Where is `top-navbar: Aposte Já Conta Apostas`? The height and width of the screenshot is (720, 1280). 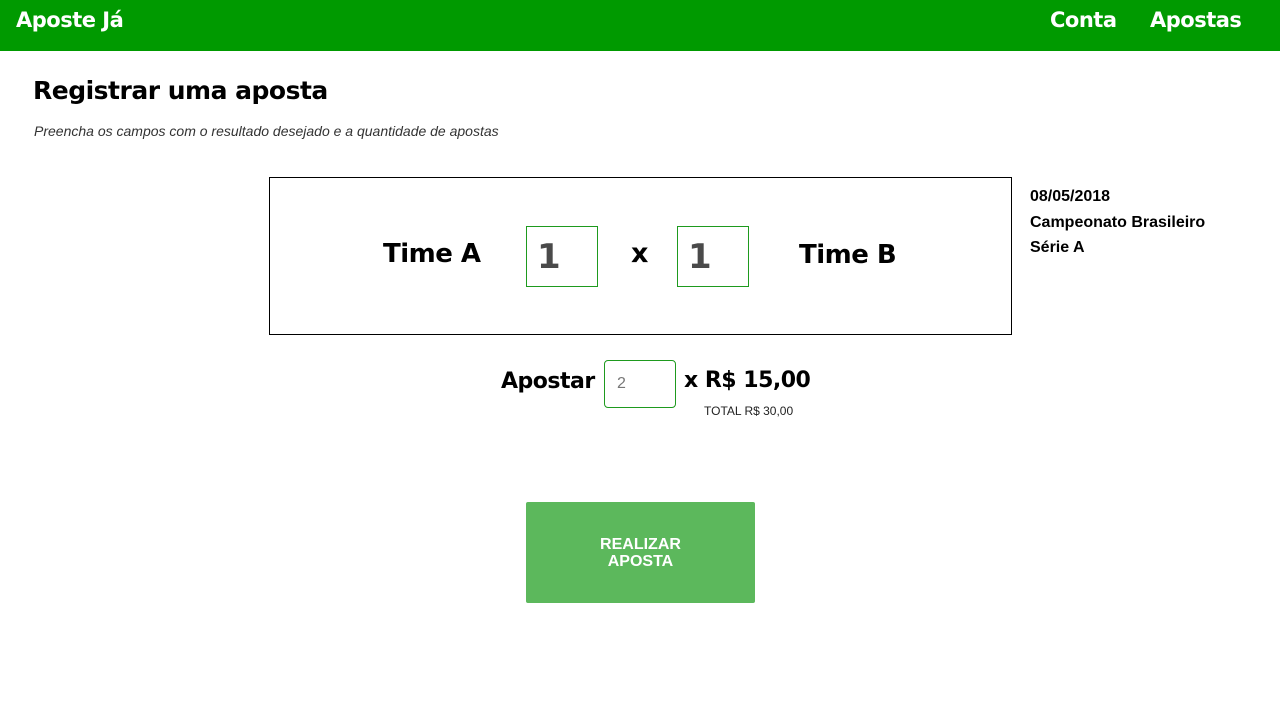
top-navbar: Aposte Já Conta Apostas is located at coordinates (640, 25).